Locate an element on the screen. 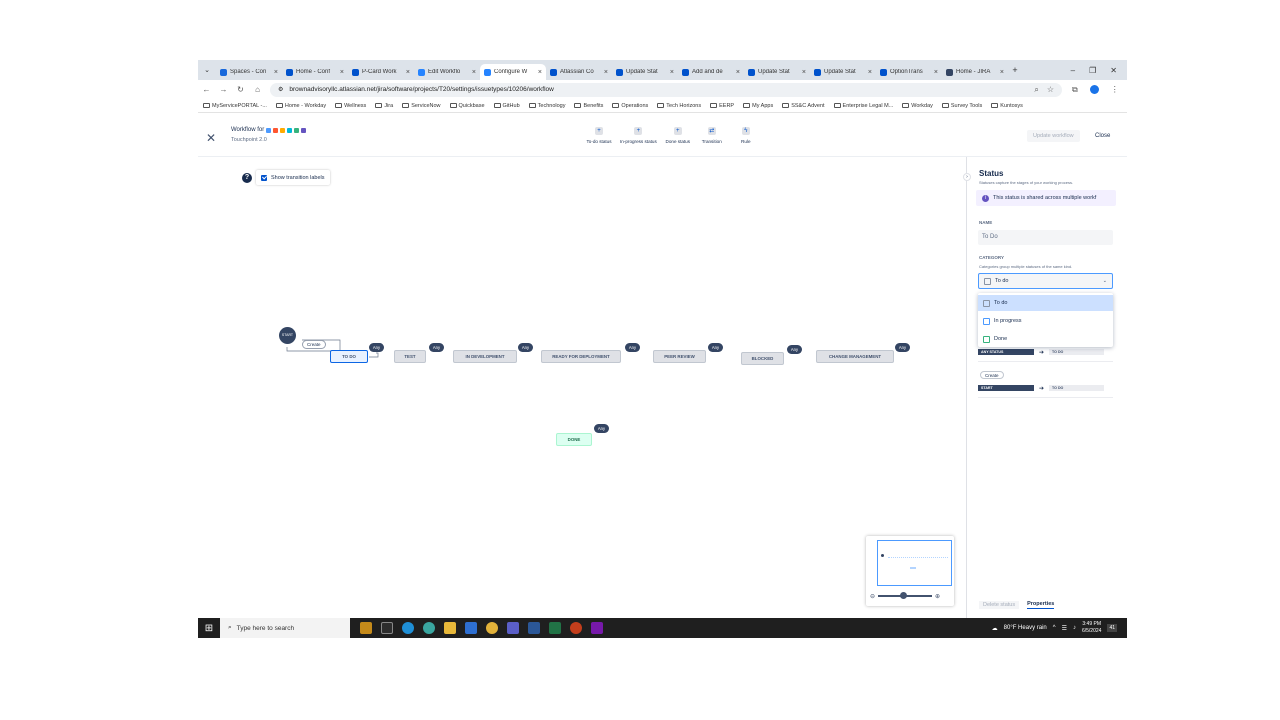 The height and width of the screenshot is (720, 1280). word-icon is located at coordinates (534, 628).